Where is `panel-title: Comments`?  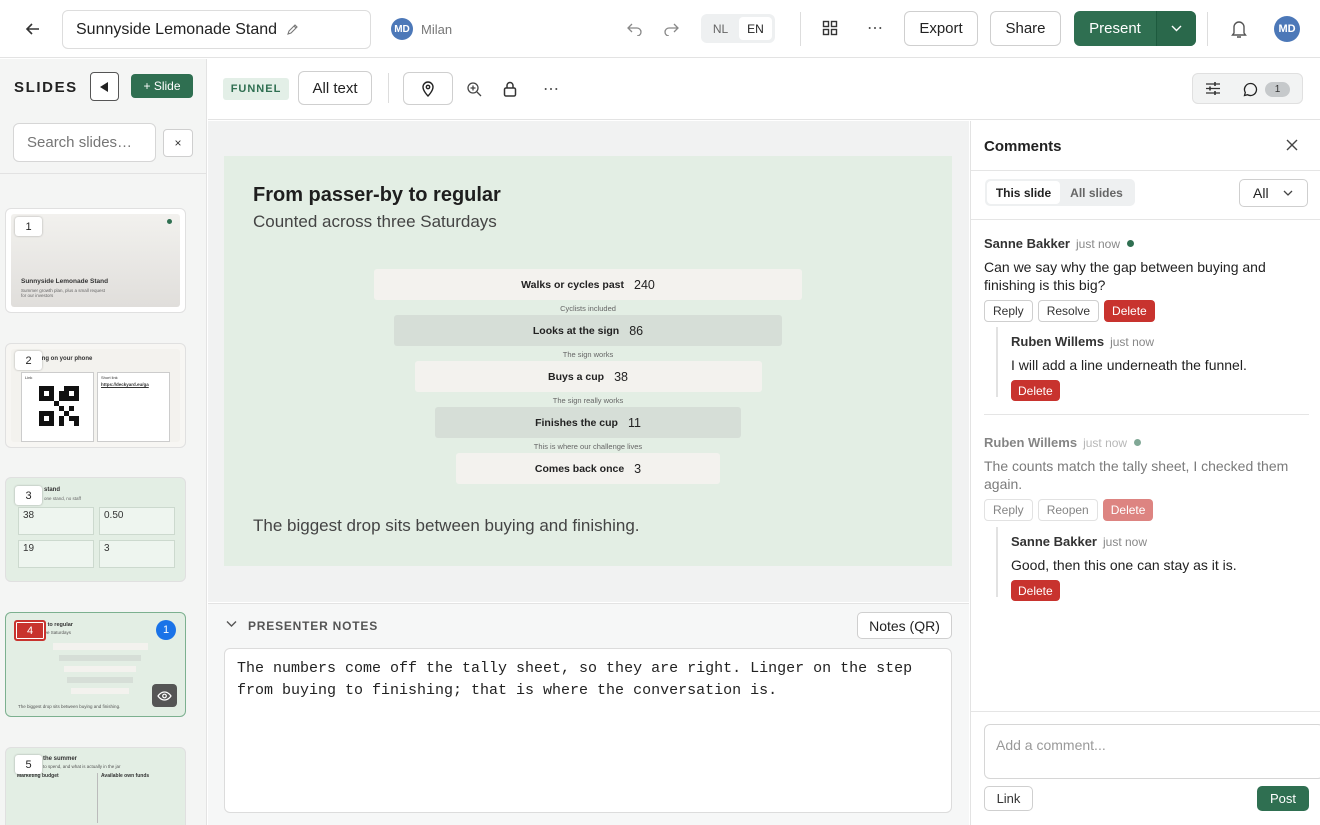
panel-title: Comments is located at coordinates (1023, 146).